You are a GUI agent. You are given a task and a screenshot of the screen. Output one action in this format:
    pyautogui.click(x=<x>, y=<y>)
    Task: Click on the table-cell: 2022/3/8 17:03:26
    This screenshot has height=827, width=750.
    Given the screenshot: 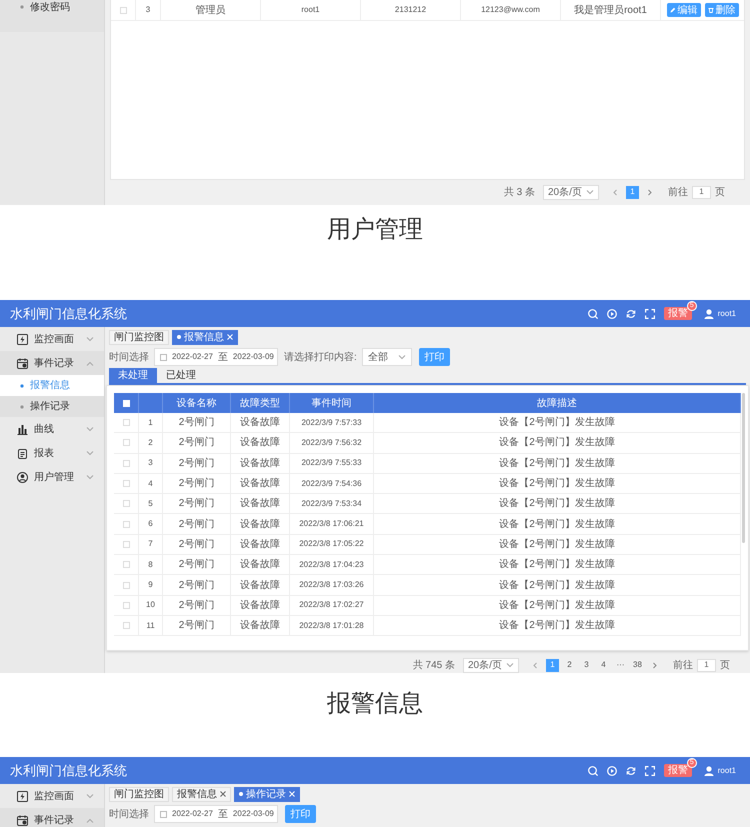 What is the action you would take?
    pyautogui.click(x=332, y=585)
    